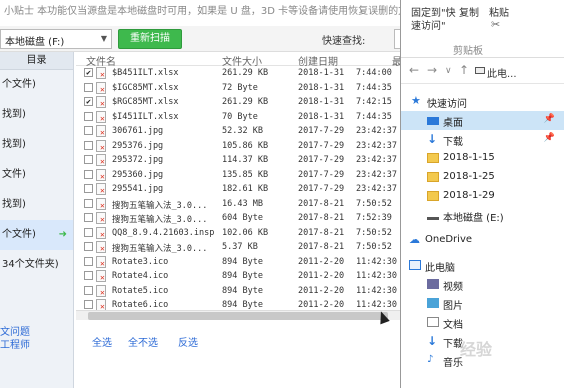  I want to click on tree-item-label: 2018-1-29, so click(469, 195).